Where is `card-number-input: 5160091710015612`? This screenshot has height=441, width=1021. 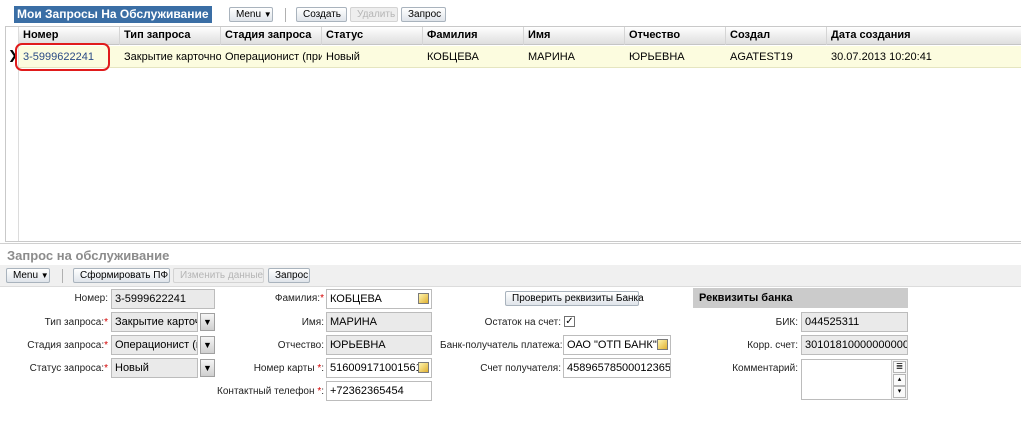 card-number-input: 5160091710015612 is located at coordinates (379, 368).